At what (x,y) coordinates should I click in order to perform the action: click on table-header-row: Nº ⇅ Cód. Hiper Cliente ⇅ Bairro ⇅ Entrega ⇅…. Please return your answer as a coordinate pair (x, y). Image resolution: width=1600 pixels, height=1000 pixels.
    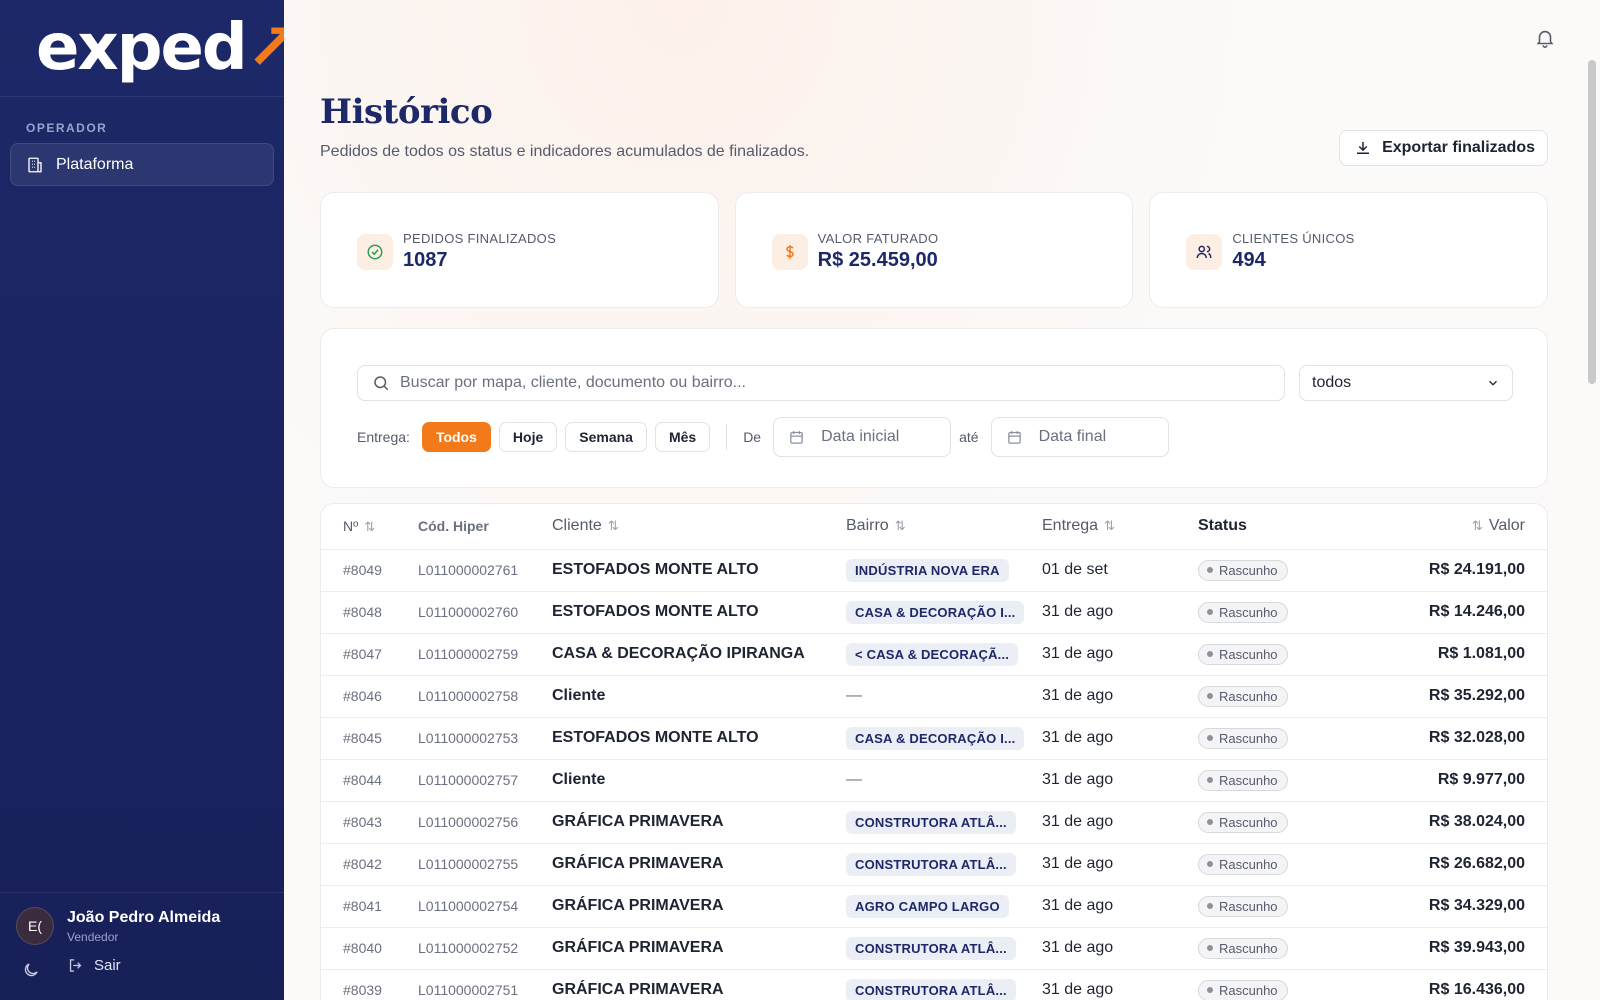
    Looking at the image, I should click on (934, 527).